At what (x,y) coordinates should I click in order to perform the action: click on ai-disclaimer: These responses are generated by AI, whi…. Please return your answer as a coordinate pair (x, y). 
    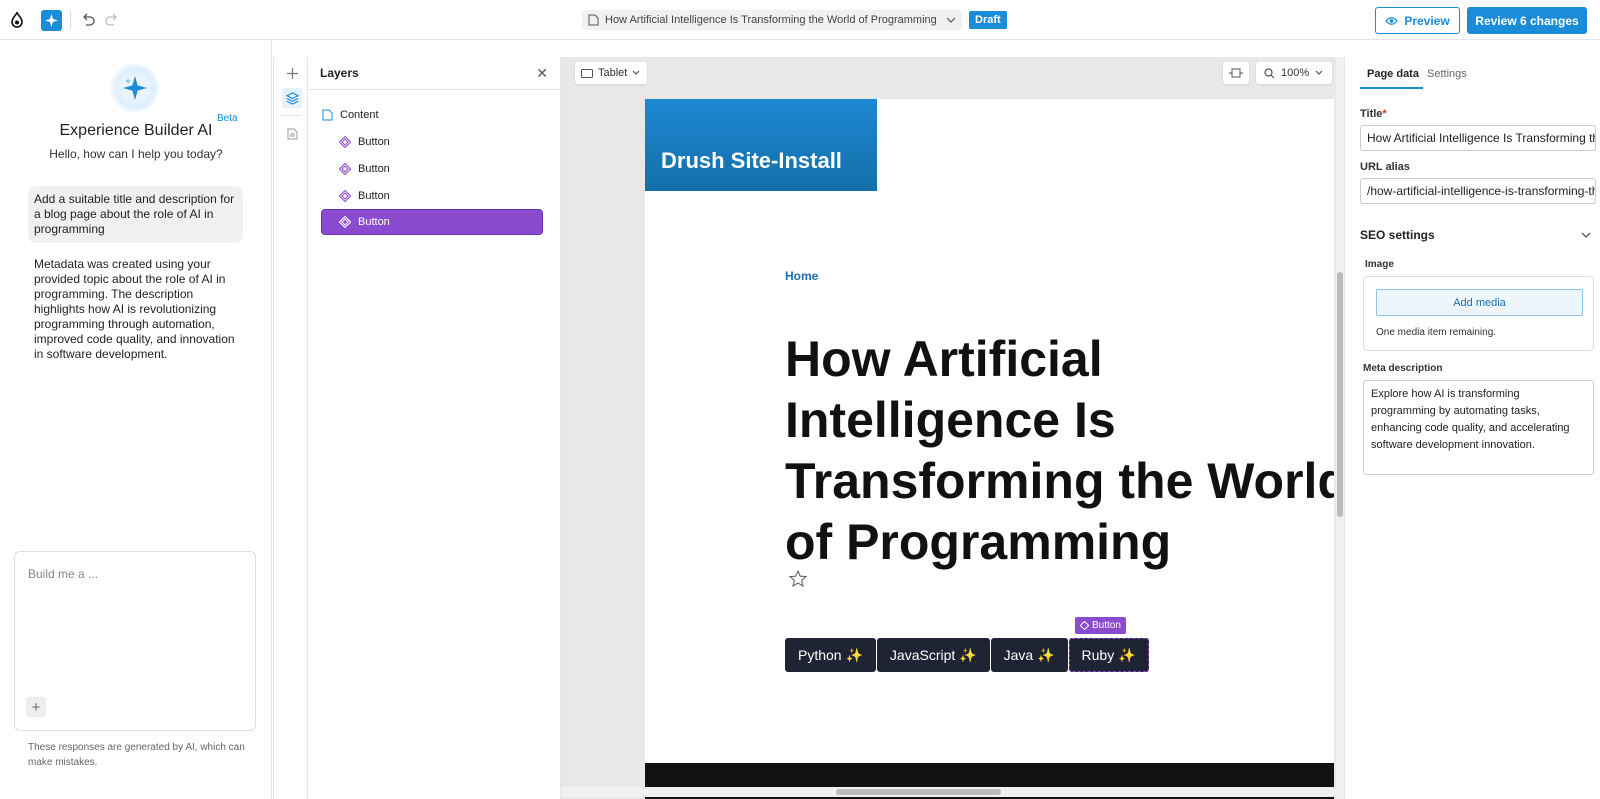
    Looking at the image, I should click on (136, 755).